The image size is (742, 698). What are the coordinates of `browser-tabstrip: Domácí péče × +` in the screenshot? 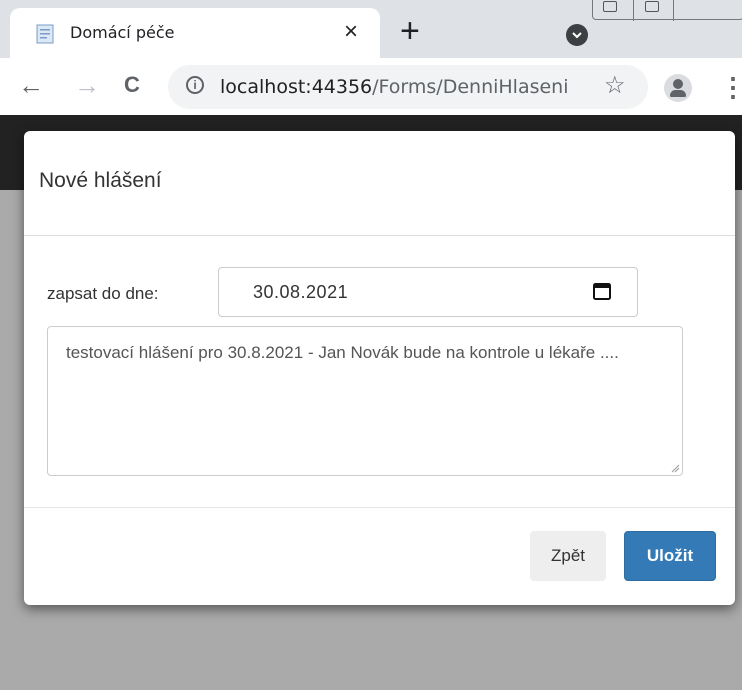 It's located at (371, 29).